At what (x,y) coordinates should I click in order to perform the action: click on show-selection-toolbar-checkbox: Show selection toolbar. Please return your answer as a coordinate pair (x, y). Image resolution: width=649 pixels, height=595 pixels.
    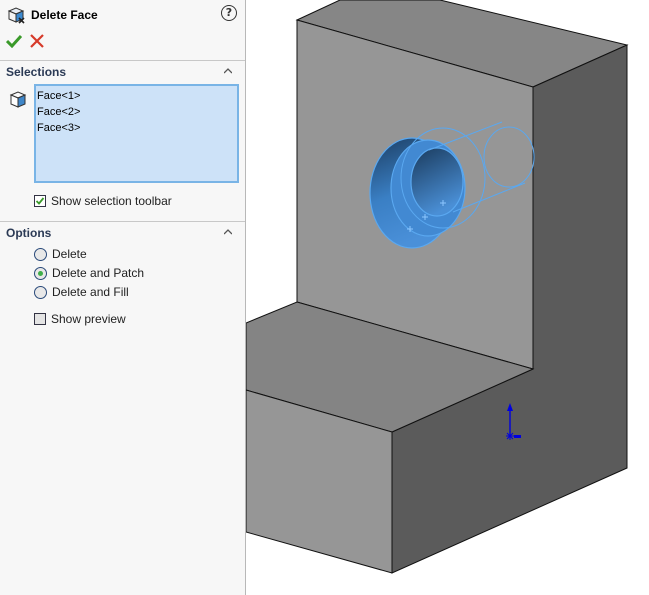
    Looking at the image, I should click on (103, 201).